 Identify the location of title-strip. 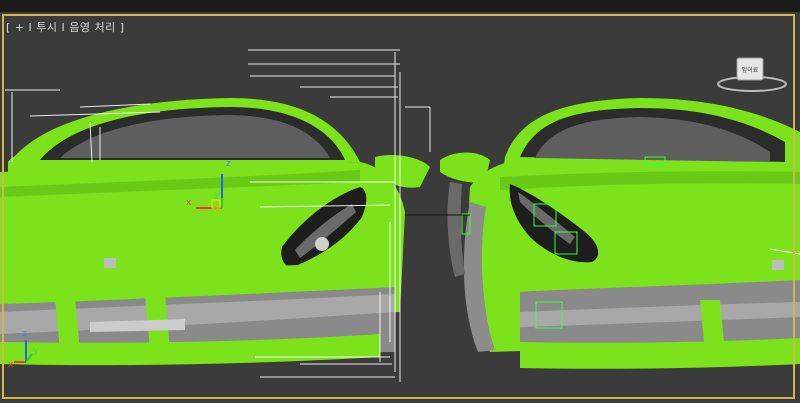
(400, 6).